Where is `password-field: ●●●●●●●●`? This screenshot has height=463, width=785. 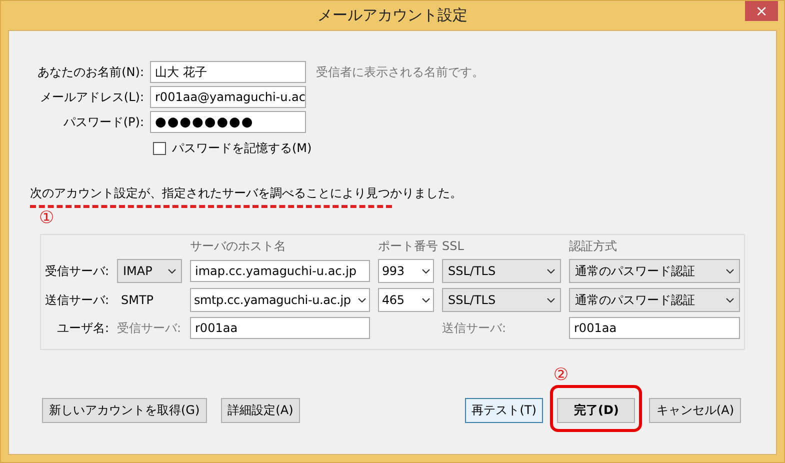 password-field: ●●●●●●●● is located at coordinates (228, 122).